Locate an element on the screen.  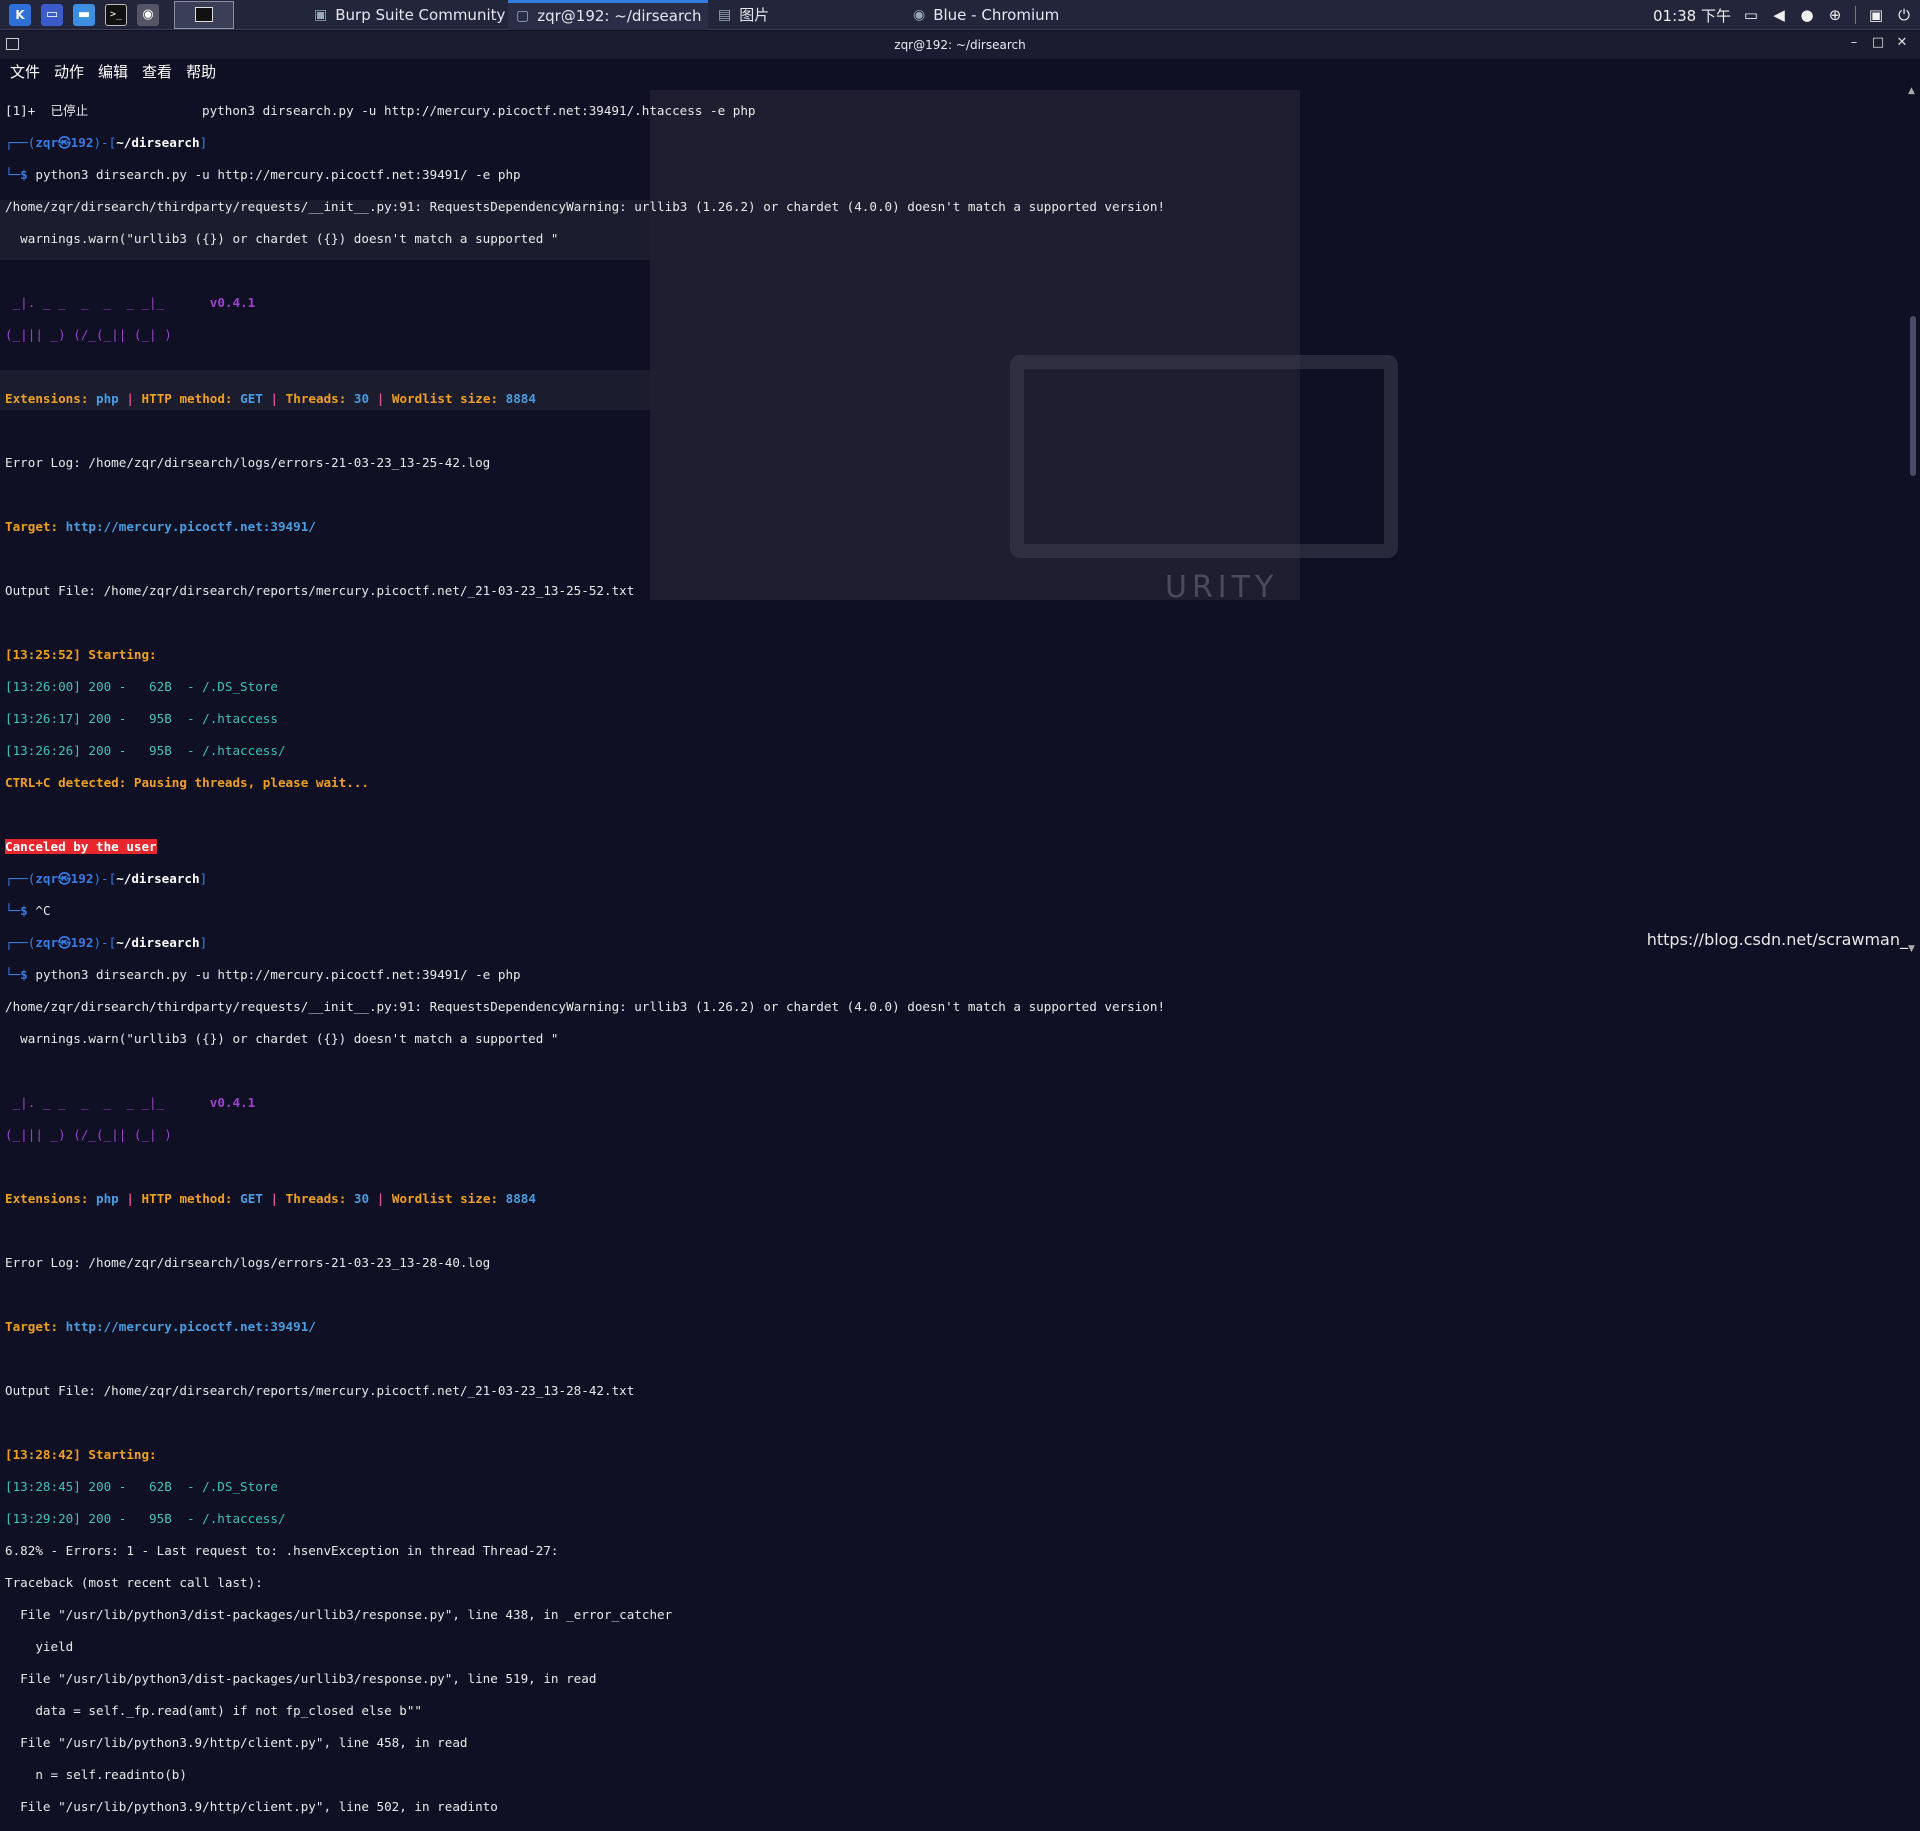
window-titlebar: zqr@192: ~/dirsearch – □ ✕ is located at coordinates (960, 45).